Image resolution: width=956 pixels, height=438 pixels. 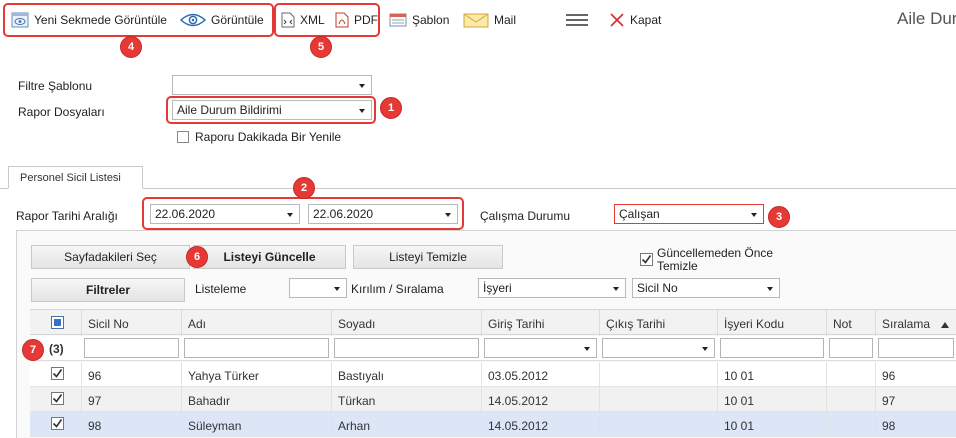 I want to click on table-row: 98 Süleyman Arhan 14.05.2012 10 01 98, so click(x=493, y=424).